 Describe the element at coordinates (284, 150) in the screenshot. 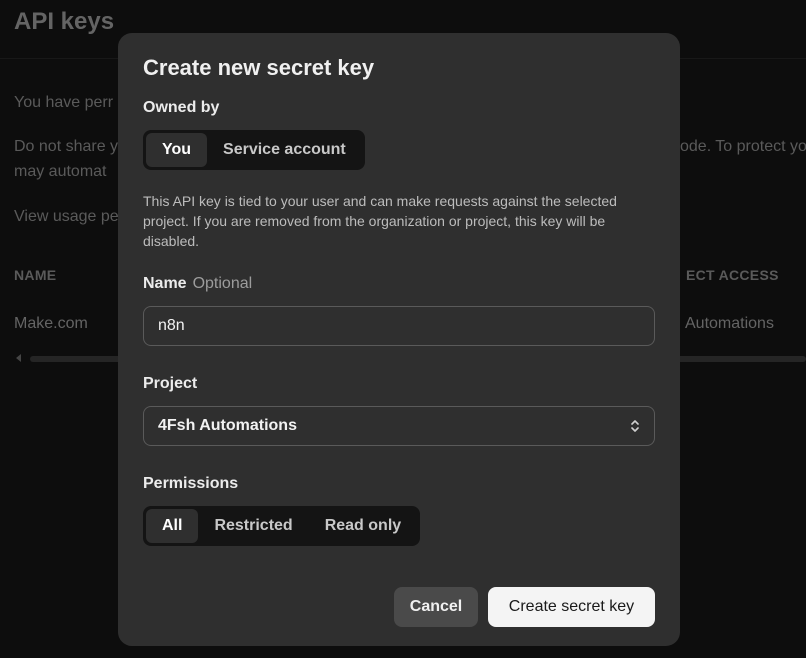

I see `owned-by-option-service-account: Service account` at that location.